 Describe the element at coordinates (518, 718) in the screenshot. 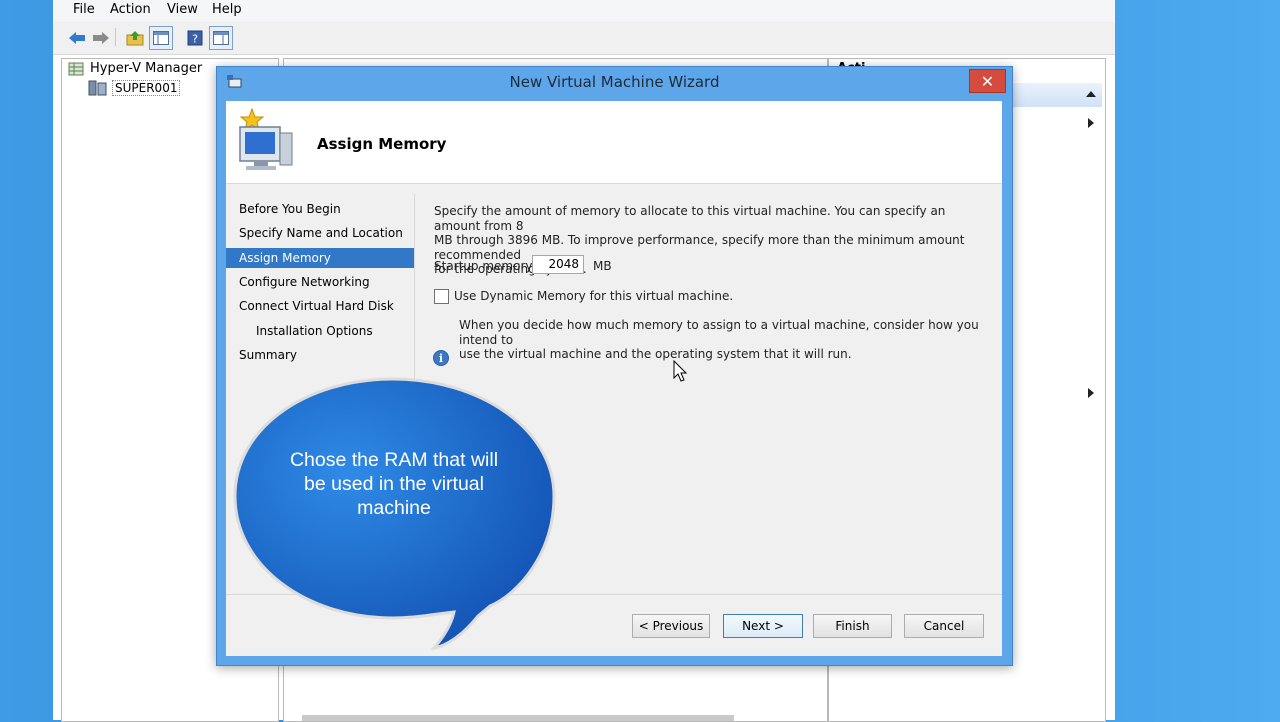

I see `horizontal-scrollbar` at that location.